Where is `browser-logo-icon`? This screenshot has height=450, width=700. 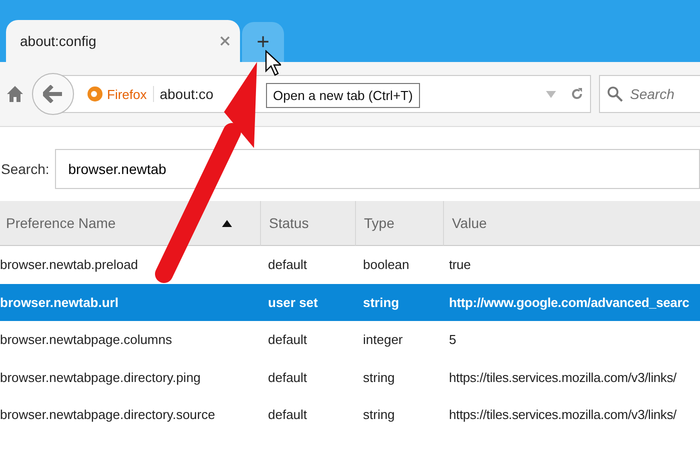
browser-logo-icon is located at coordinates (95, 94).